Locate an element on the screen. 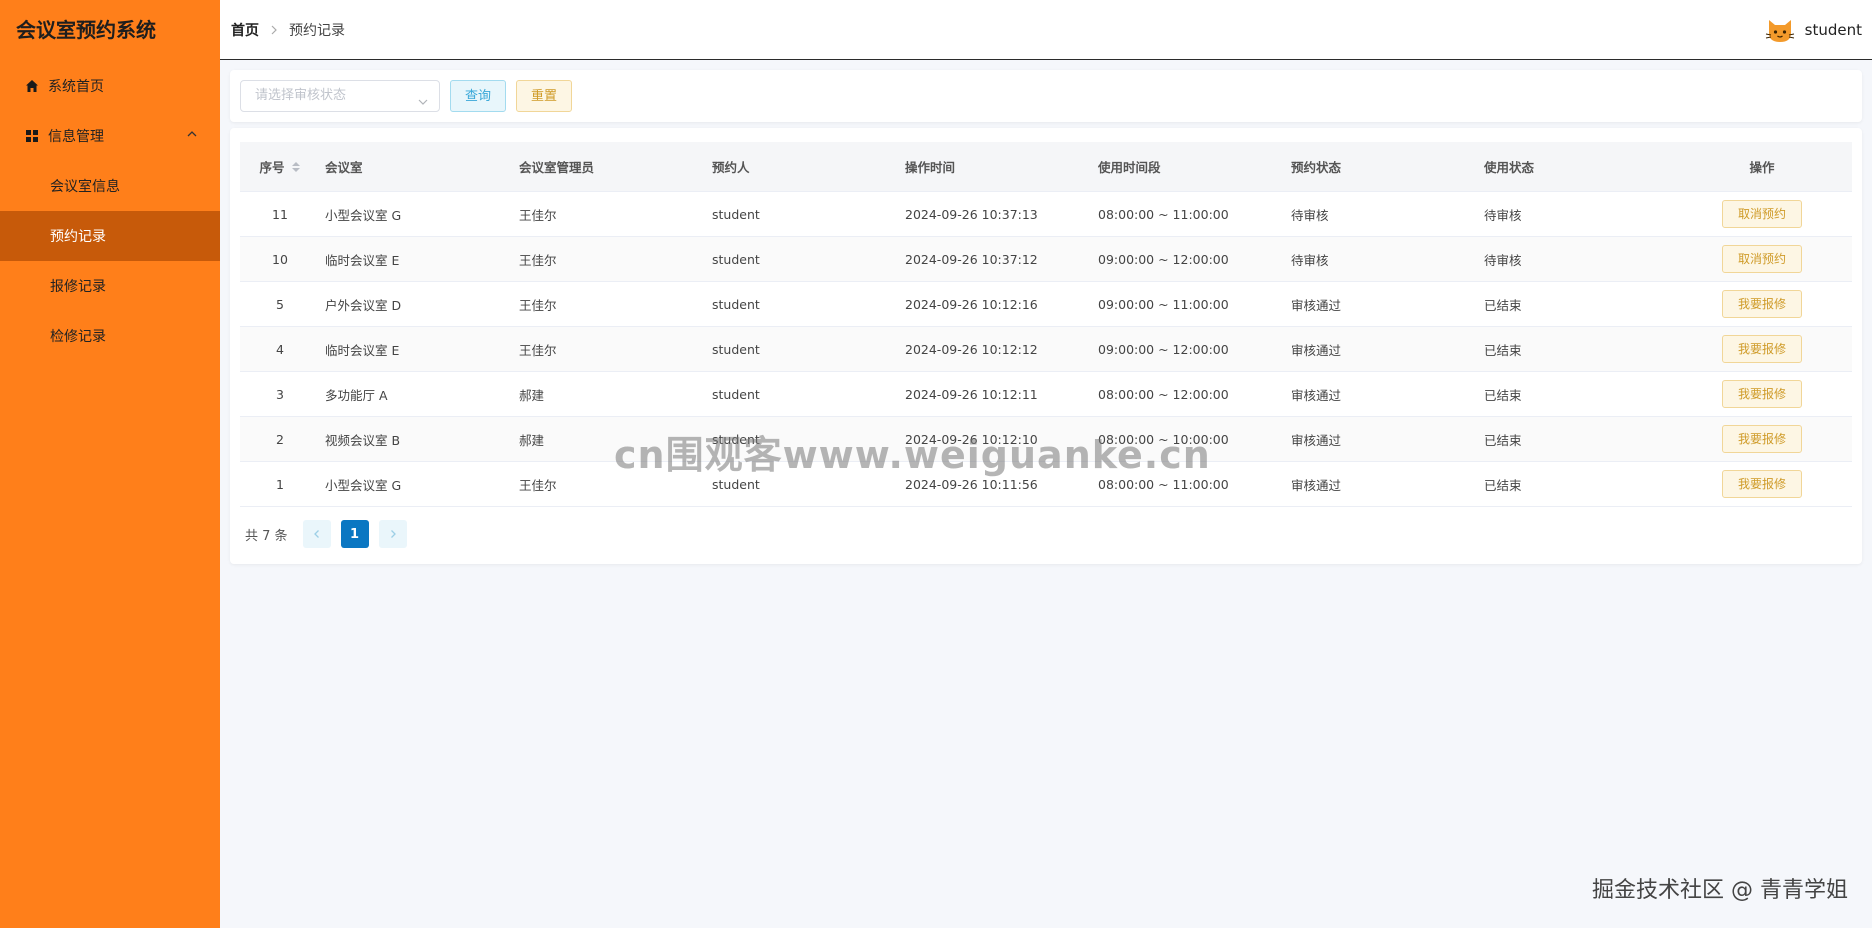  status-select-placeholder: 请选择审核状态 is located at coordinates (301, 95).